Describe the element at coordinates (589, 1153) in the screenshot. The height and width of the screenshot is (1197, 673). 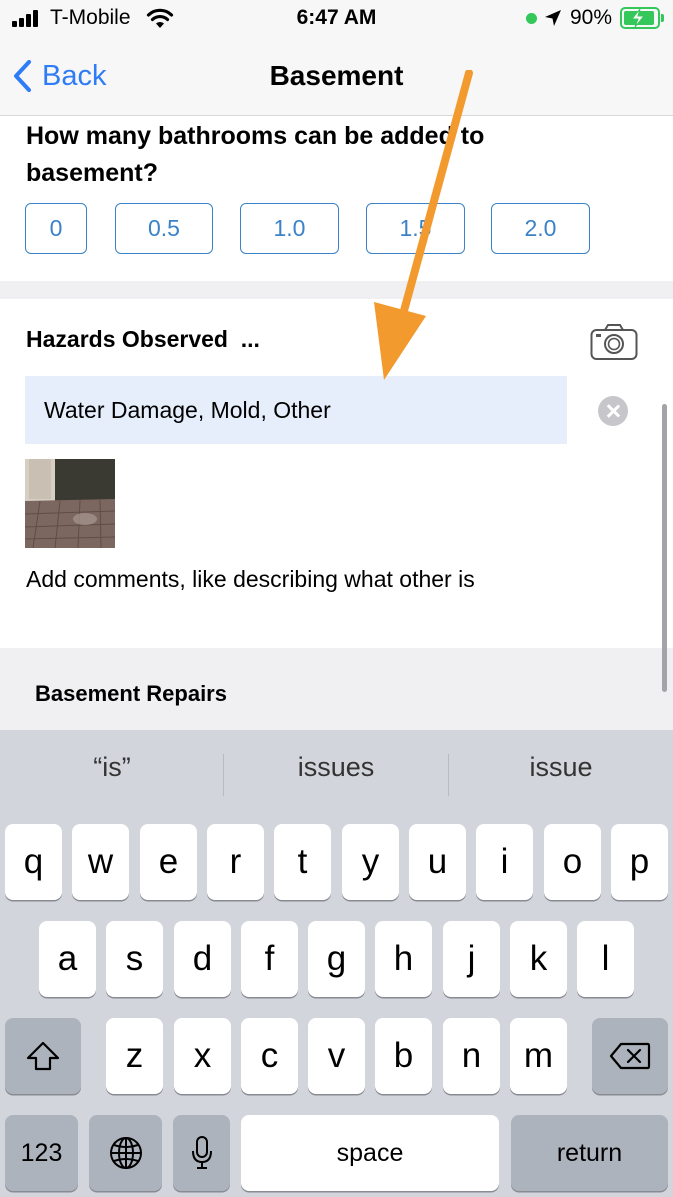
I see `return-key: return` at that location.